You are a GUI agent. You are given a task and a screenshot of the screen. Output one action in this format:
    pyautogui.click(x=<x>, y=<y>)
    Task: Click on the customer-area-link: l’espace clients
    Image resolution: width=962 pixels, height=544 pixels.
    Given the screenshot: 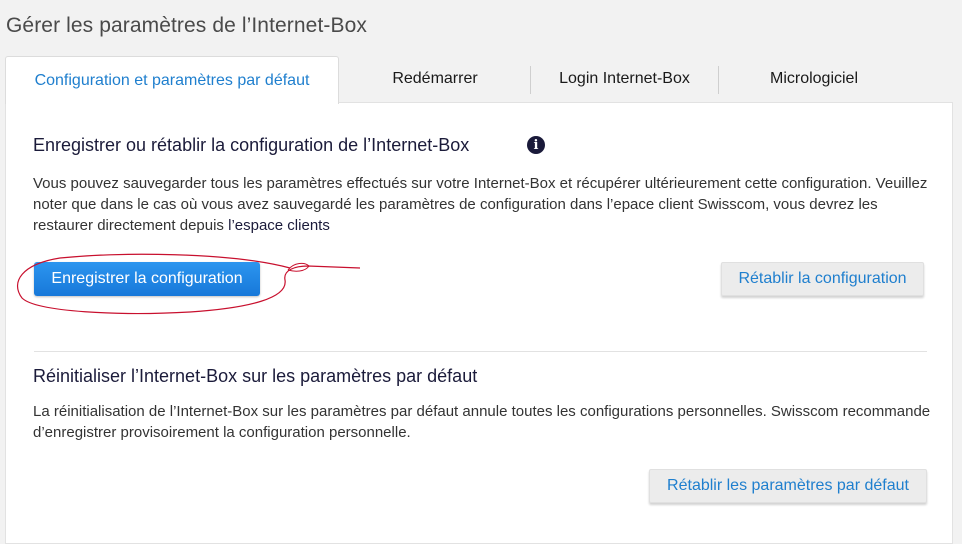 What is the action you would take?
    pyautogui.click(x=279, y=225)
    